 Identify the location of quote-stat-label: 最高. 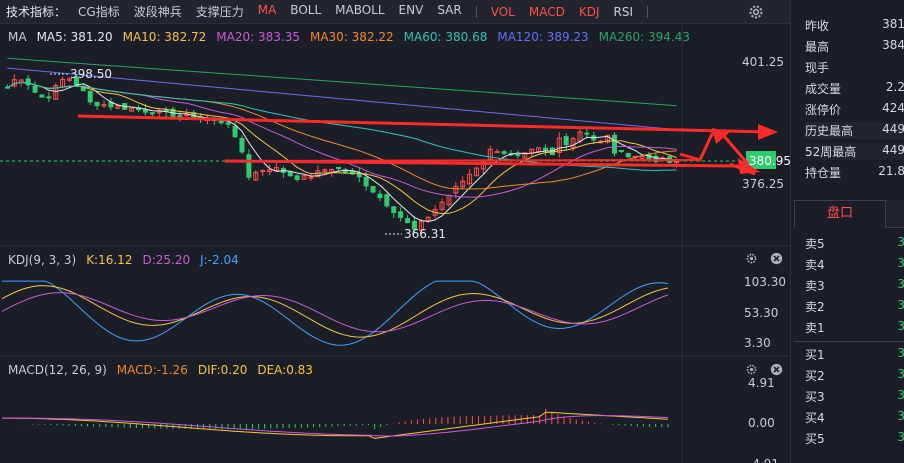
(817, 47).